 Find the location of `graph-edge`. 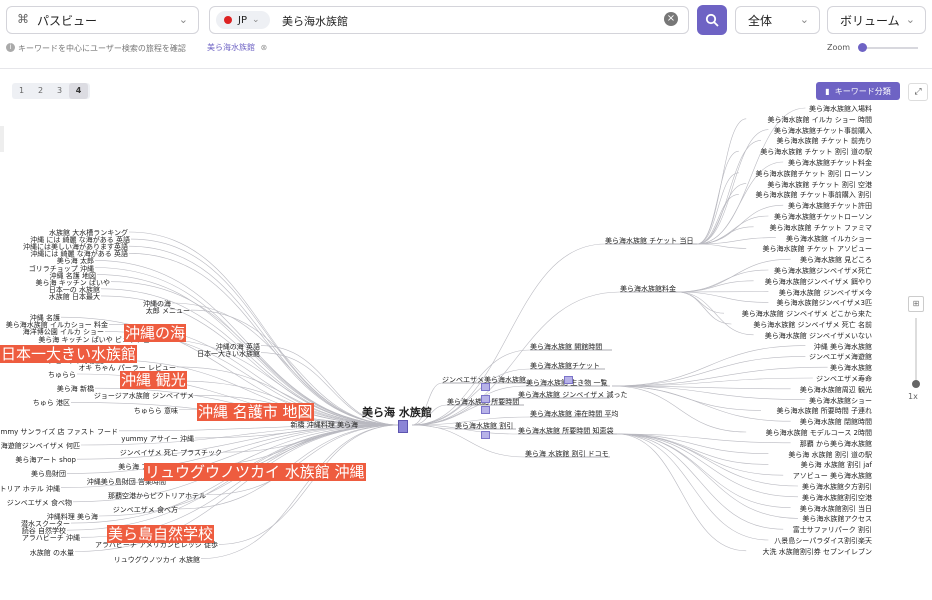

graph-edge is located at coordinates (700, 454).